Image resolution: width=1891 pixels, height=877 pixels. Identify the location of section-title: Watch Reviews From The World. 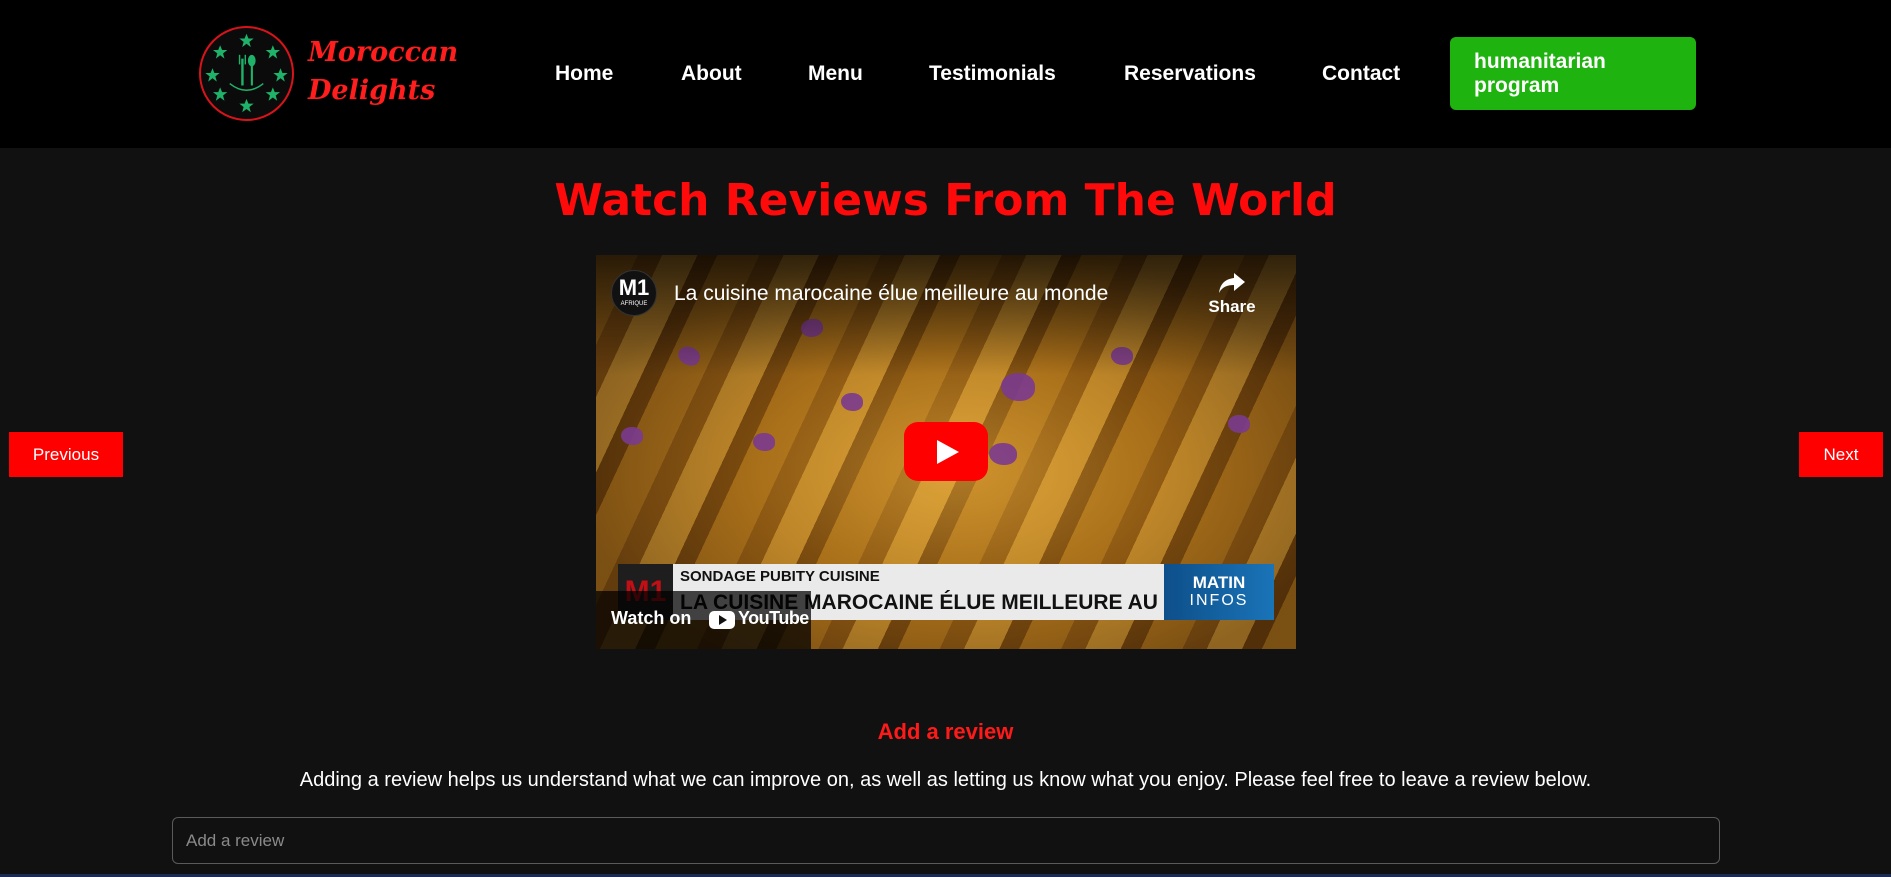
(945, 200).